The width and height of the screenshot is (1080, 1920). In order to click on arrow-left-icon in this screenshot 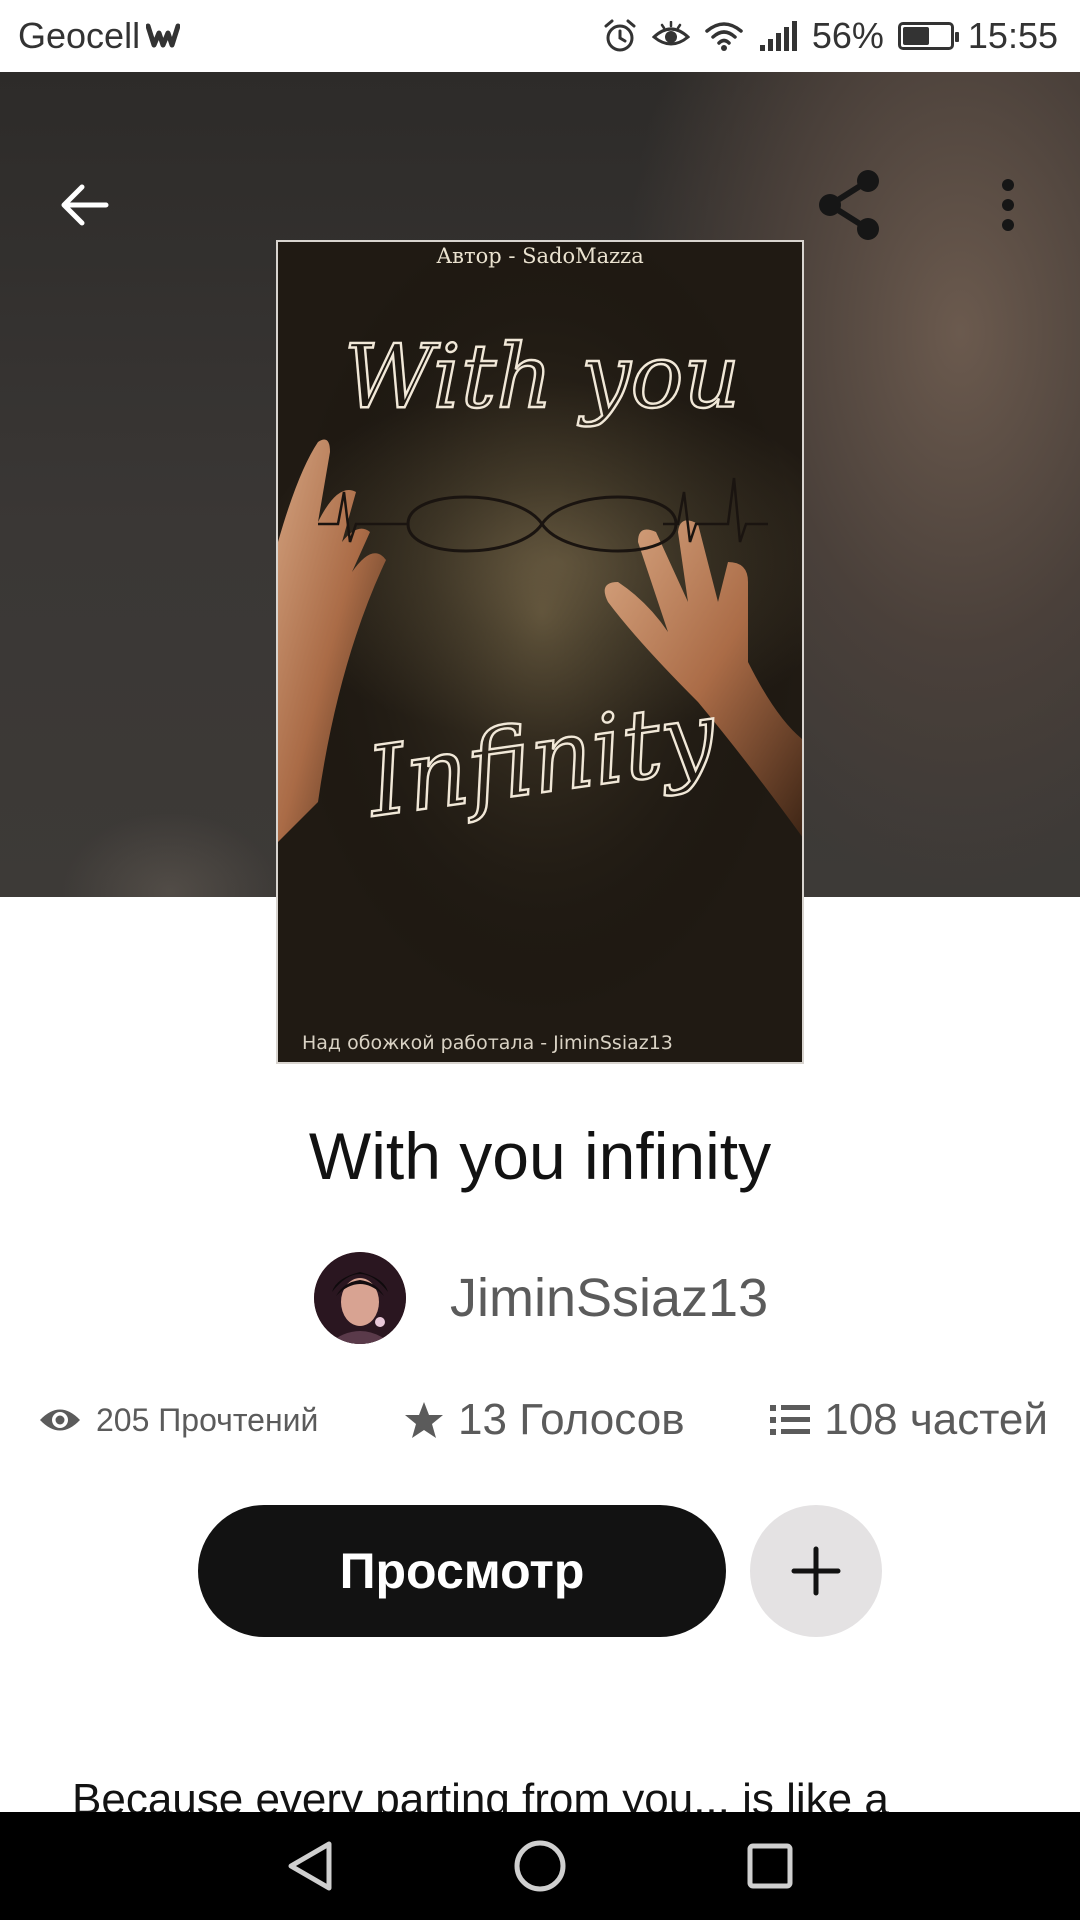, I will do `click(85, 205)`.